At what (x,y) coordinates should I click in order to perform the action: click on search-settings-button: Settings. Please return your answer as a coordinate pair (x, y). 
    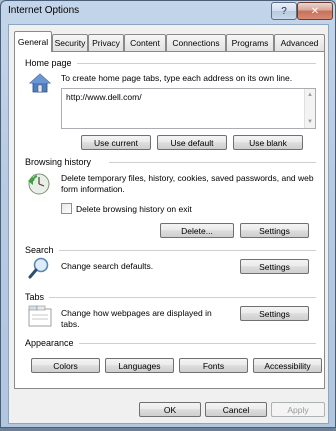
    Looking at the image, I should click on (274, 266).